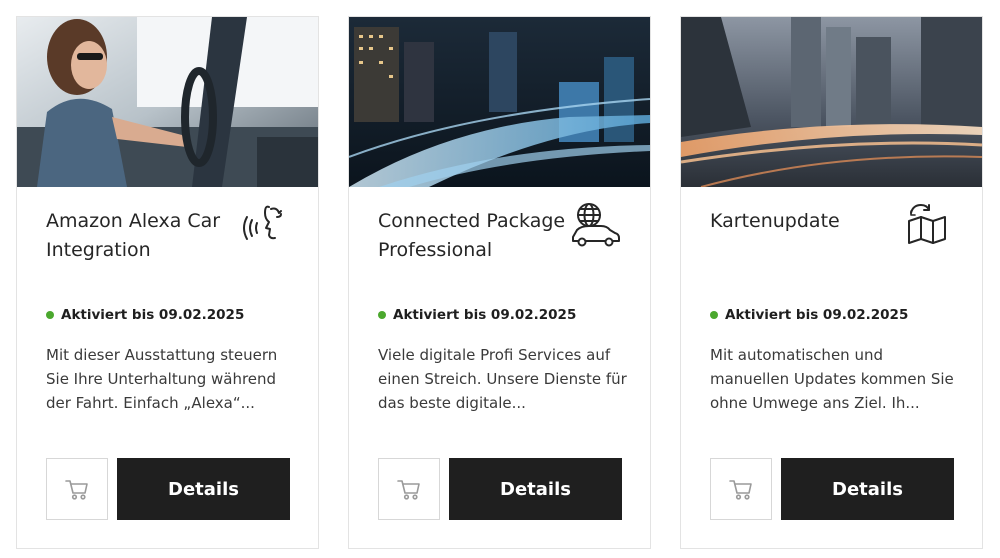  Describe the element at coordinates (133, 235) in the screenshot. I see `card-title: Amazon Alexa Car Integration` at that location.